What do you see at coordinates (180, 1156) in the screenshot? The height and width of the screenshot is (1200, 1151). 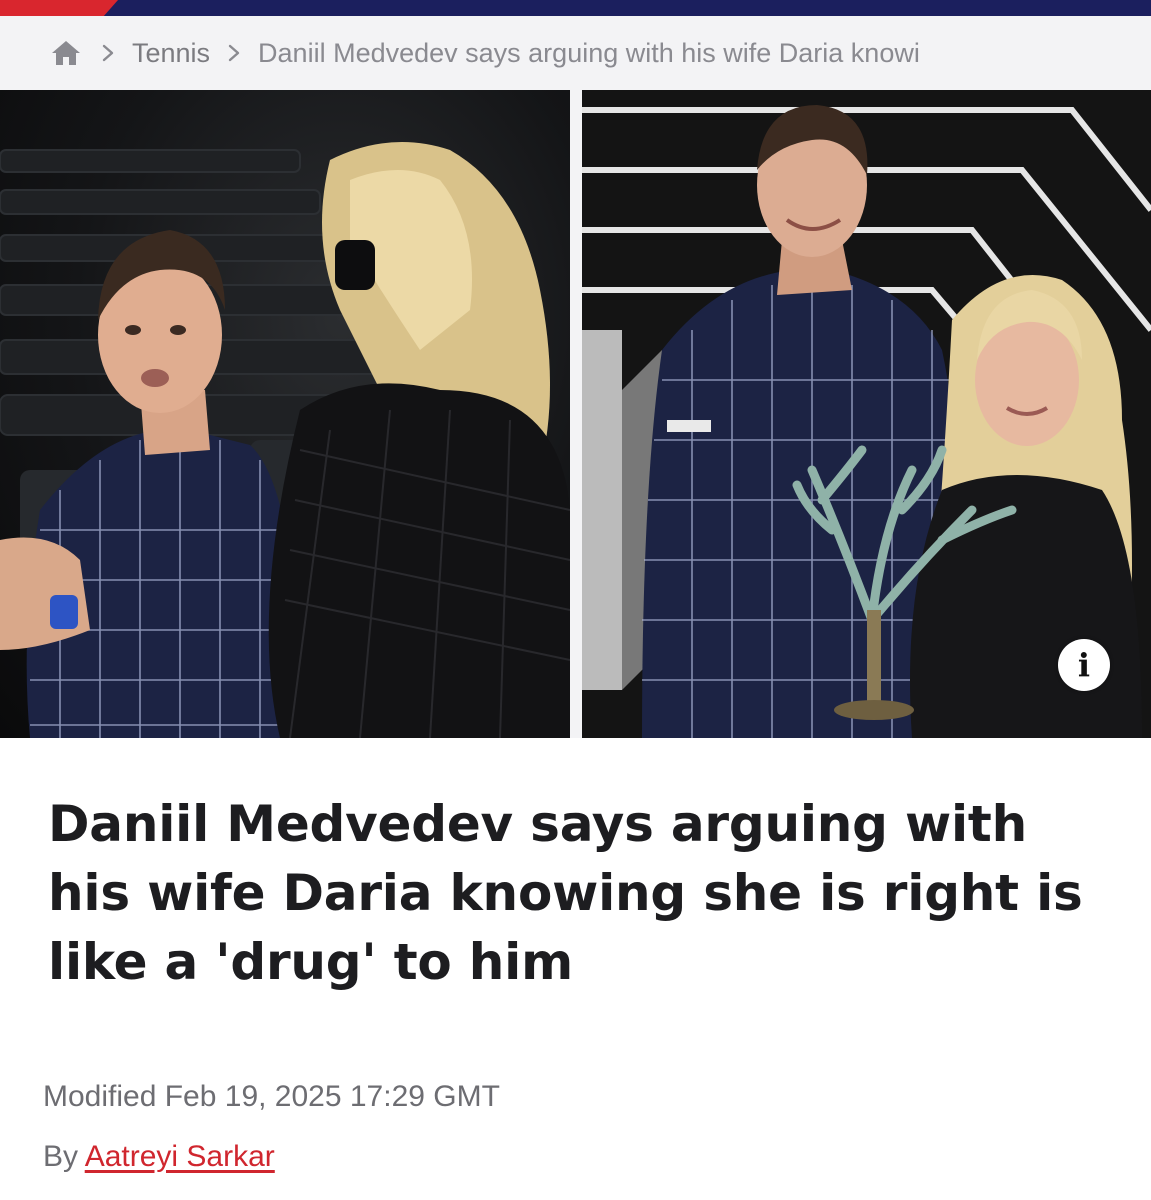 I see `author-link: Aatreyi Sarkar` at bounding box center [180, 1156].